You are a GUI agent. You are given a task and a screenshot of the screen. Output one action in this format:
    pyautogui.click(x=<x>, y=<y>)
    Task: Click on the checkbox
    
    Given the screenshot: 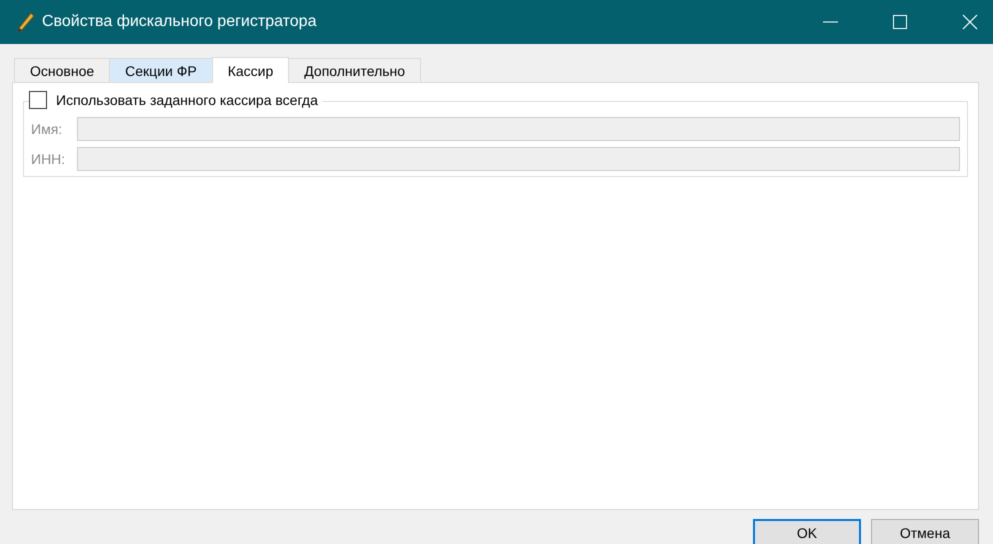 What is the action you would take?
    pyautogui.click(x=38, y=100)
    